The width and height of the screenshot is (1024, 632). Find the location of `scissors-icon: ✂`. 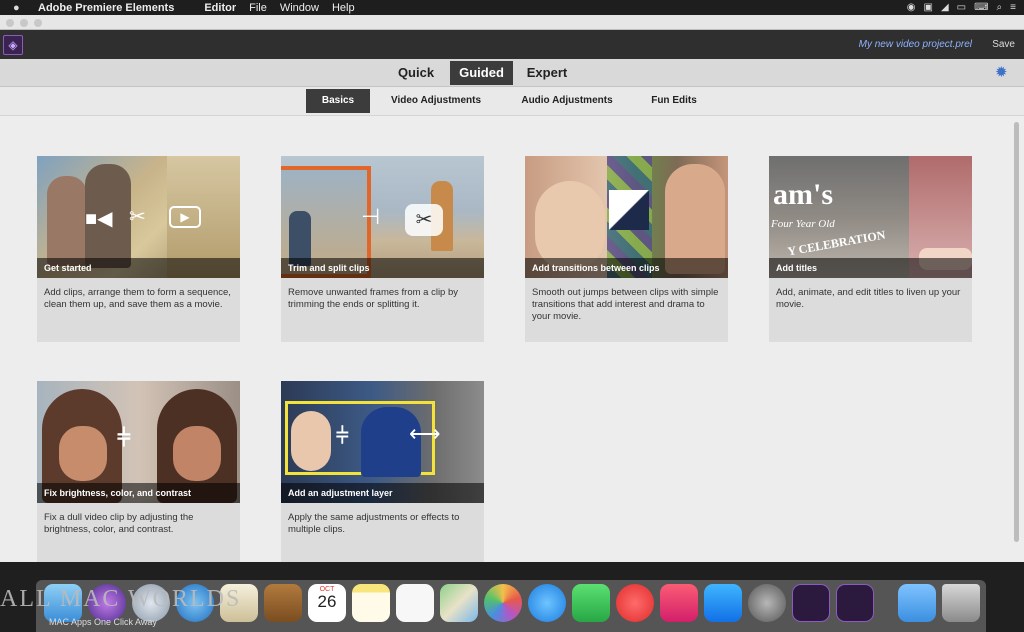

scissors-icon: ✂ is located at coordinates (424, 220).